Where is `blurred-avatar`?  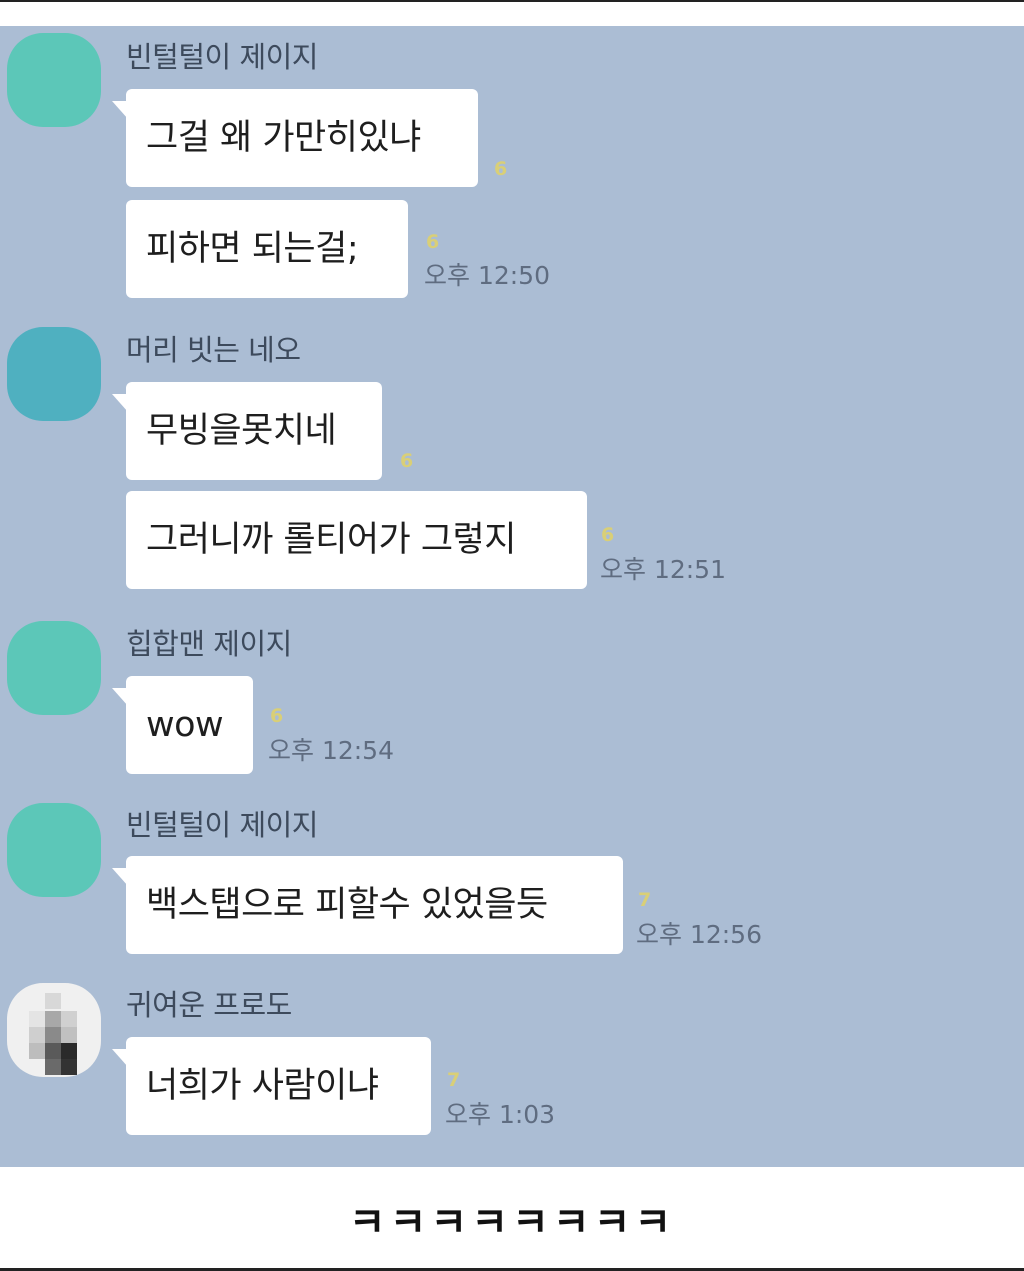
blurred-avatar is located at coordinates (54, 1030).